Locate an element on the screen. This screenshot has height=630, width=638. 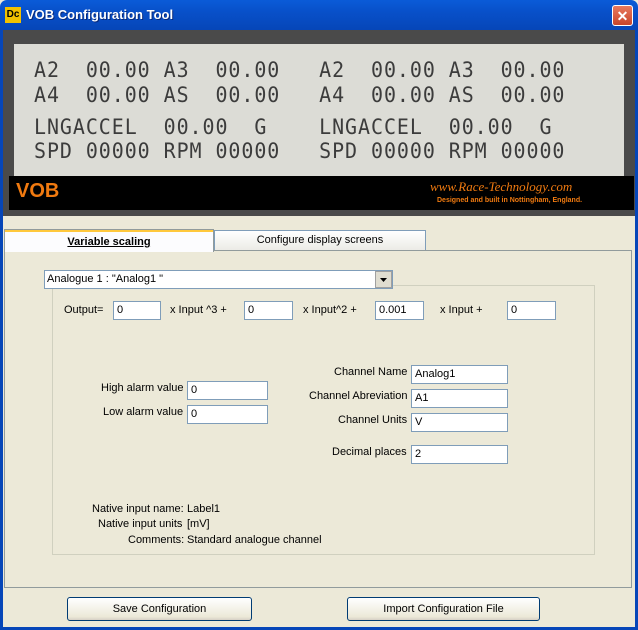
channel-units-label: Channel Units is located at coordinates (373, 420).